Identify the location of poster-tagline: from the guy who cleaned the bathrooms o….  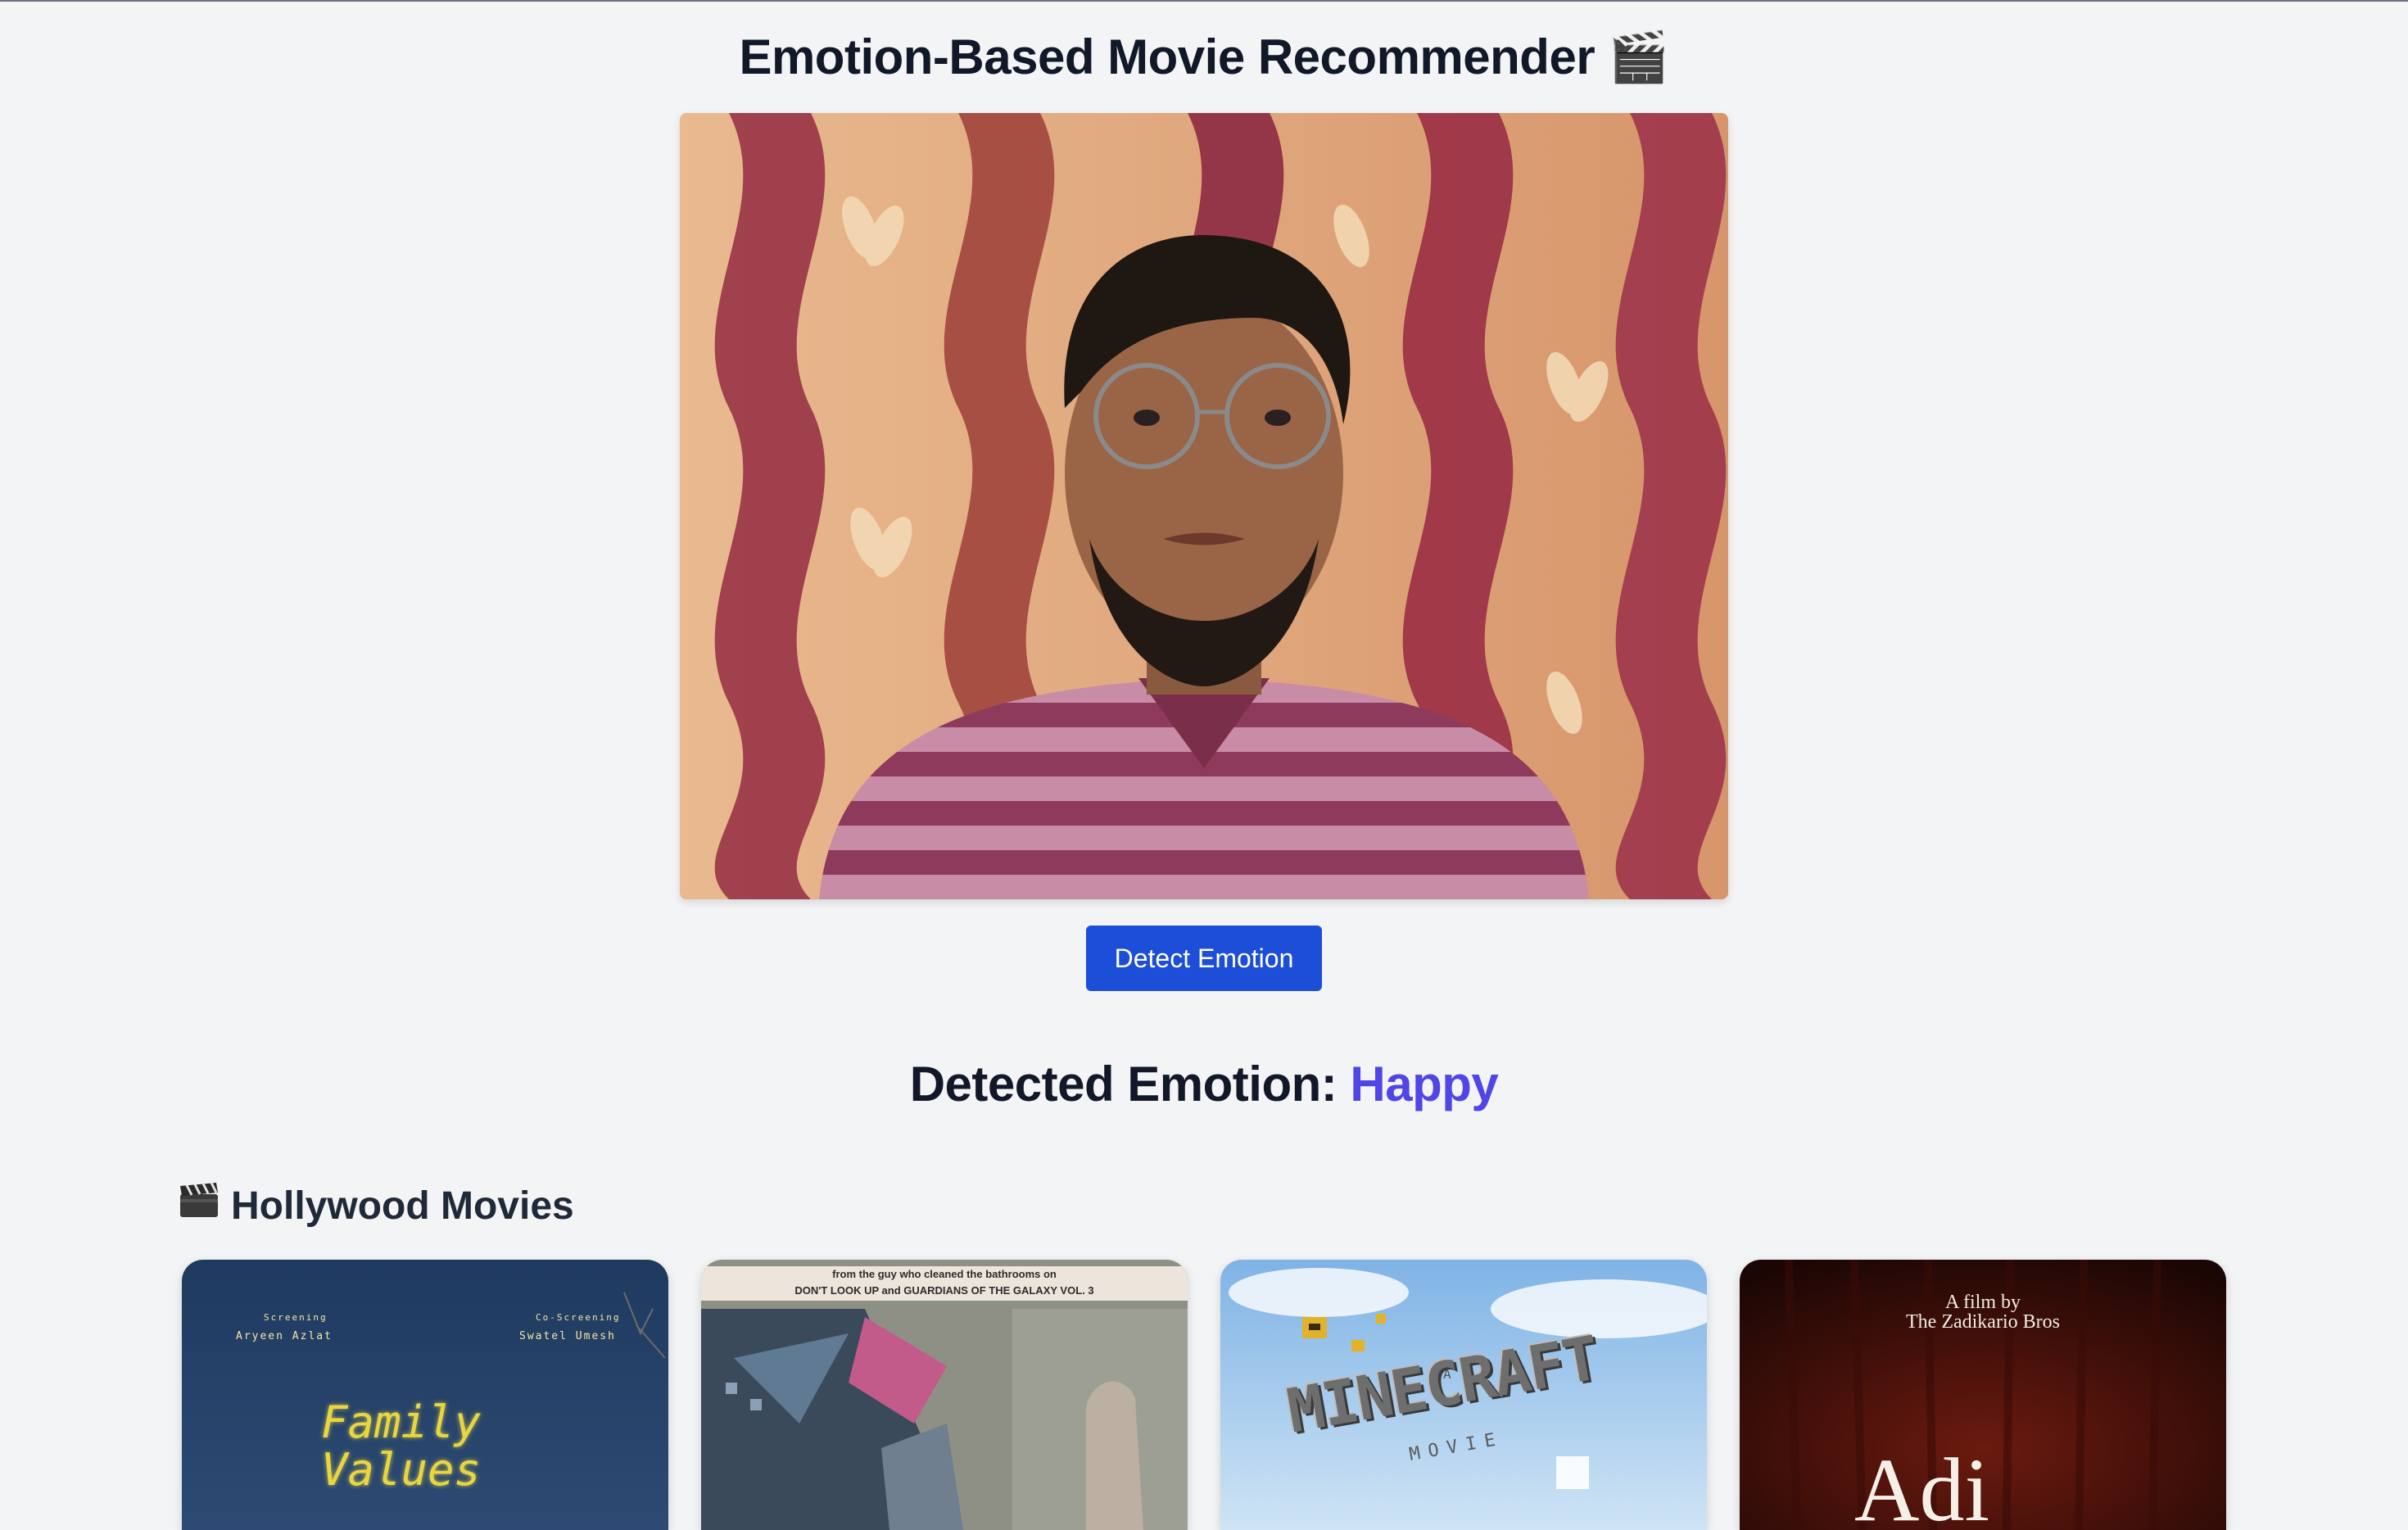
(944, 1283).